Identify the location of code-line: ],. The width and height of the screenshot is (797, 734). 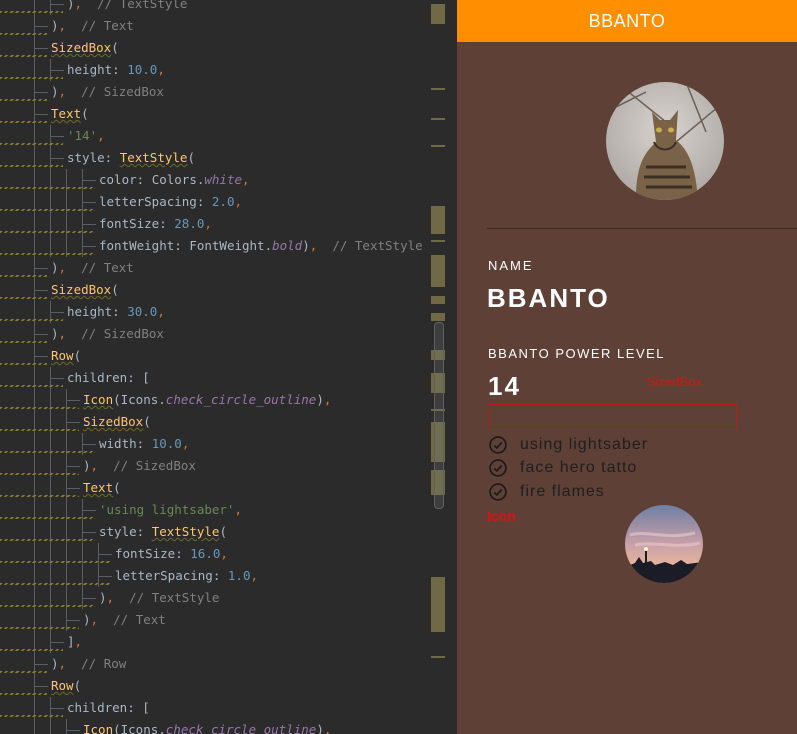
(74, 642).